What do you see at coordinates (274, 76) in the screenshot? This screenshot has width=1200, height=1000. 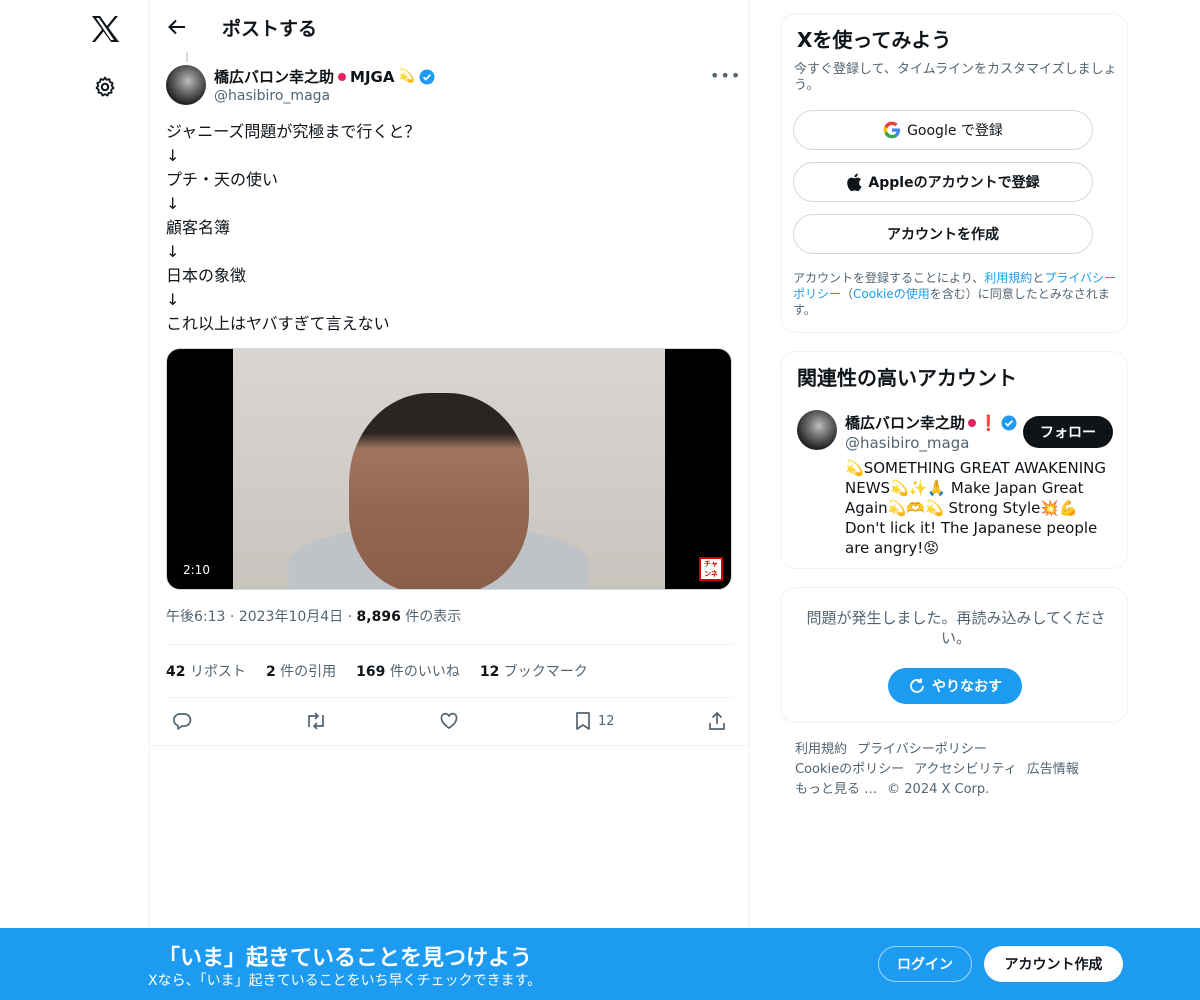 I see `author-name: 橋広バロン幸之助` at bounding box center [274, 76].